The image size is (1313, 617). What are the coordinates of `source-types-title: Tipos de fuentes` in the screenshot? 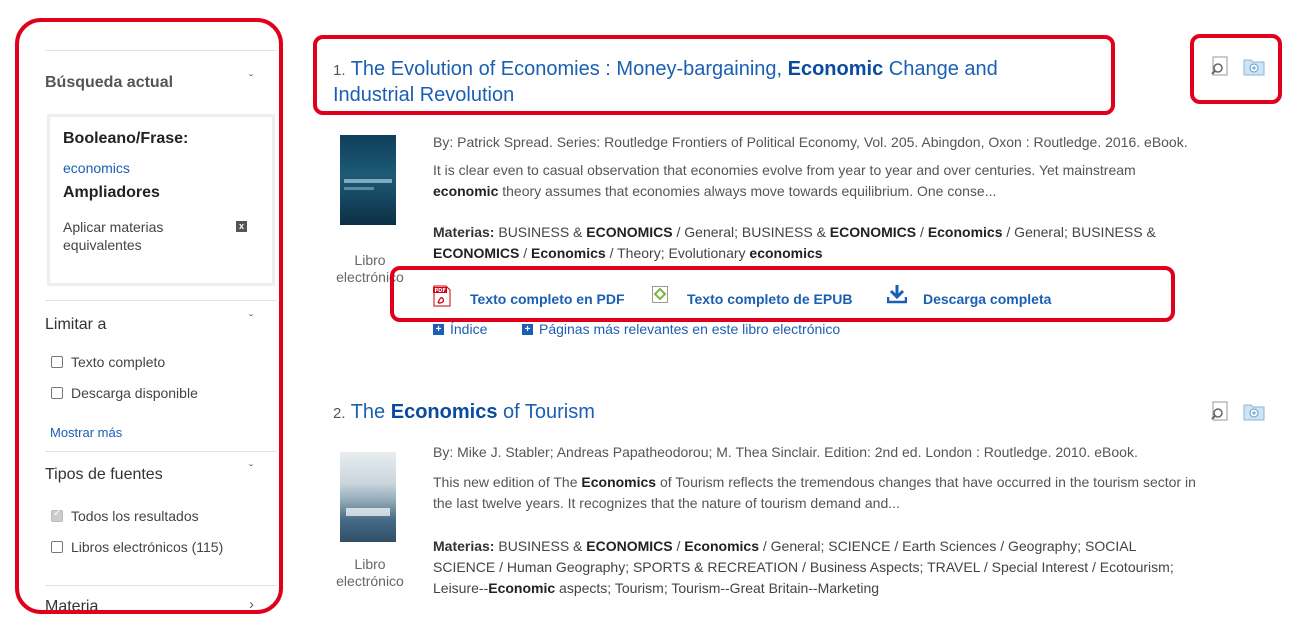 It's located at (104, 475).